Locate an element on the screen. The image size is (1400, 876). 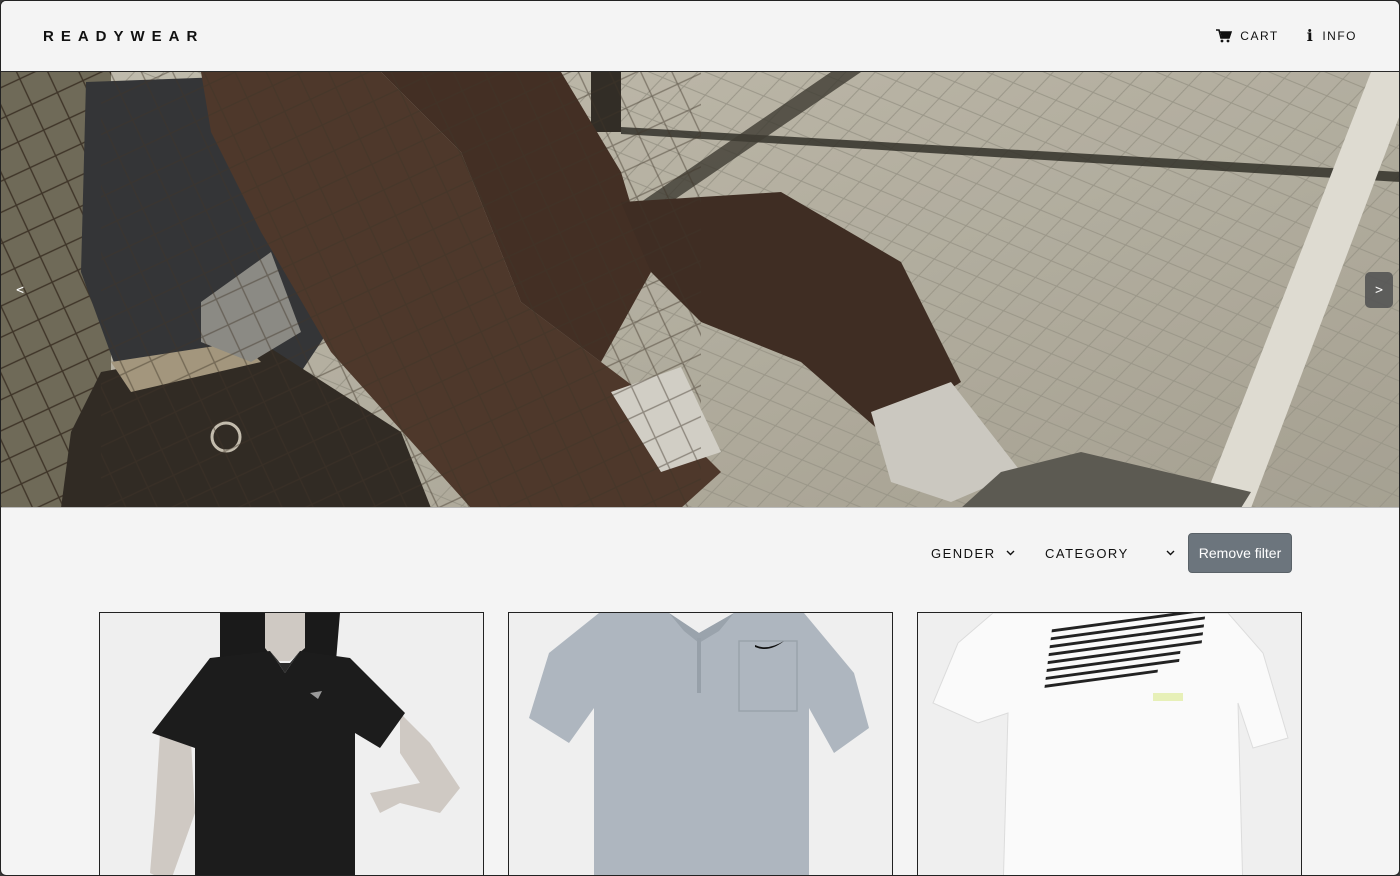
filter-bar: GENDER CATEGORY Remove filter is located at coordinates (700, 553).